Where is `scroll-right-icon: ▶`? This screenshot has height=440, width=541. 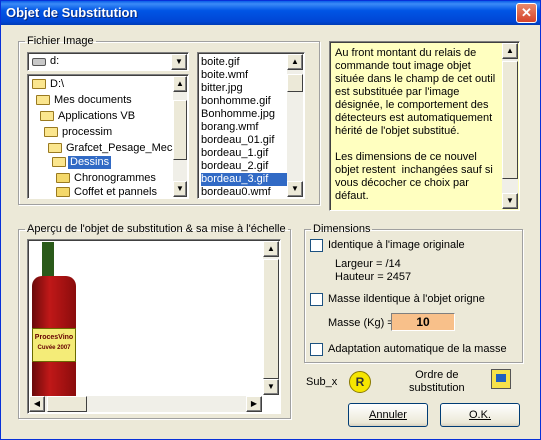
scroll-right-icon: ▶ is located at coordinates (254, 404).